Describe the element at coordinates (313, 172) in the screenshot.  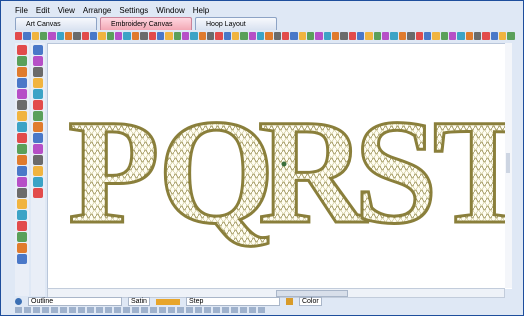
I see `letter-r: R` at that location.